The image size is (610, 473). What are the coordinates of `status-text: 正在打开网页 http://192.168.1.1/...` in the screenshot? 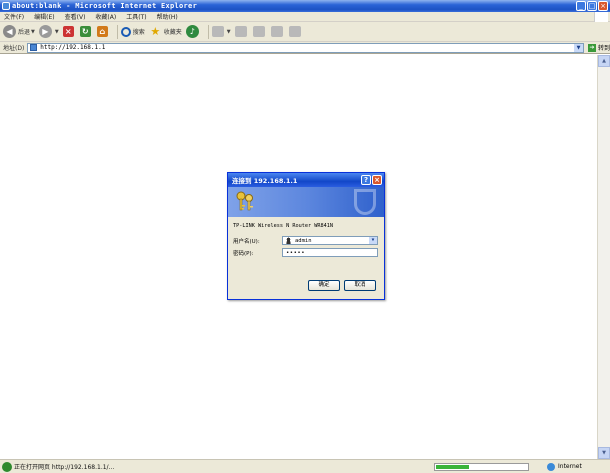 It's located at (64, 467).